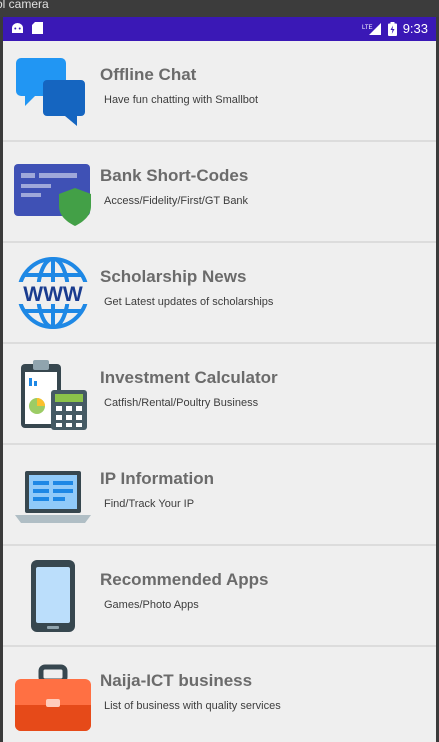  What do you see at coordinates (24, 5) in the screenshot?
I see `window-title: rol camera` at bounding box center [24, 5].